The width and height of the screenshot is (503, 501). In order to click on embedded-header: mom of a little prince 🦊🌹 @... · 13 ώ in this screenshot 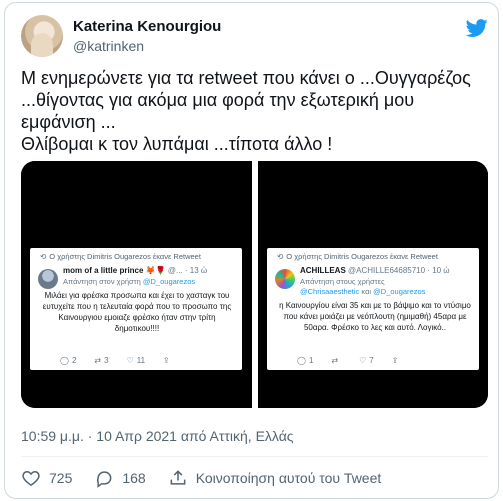, I will do `click(135, 270)`.